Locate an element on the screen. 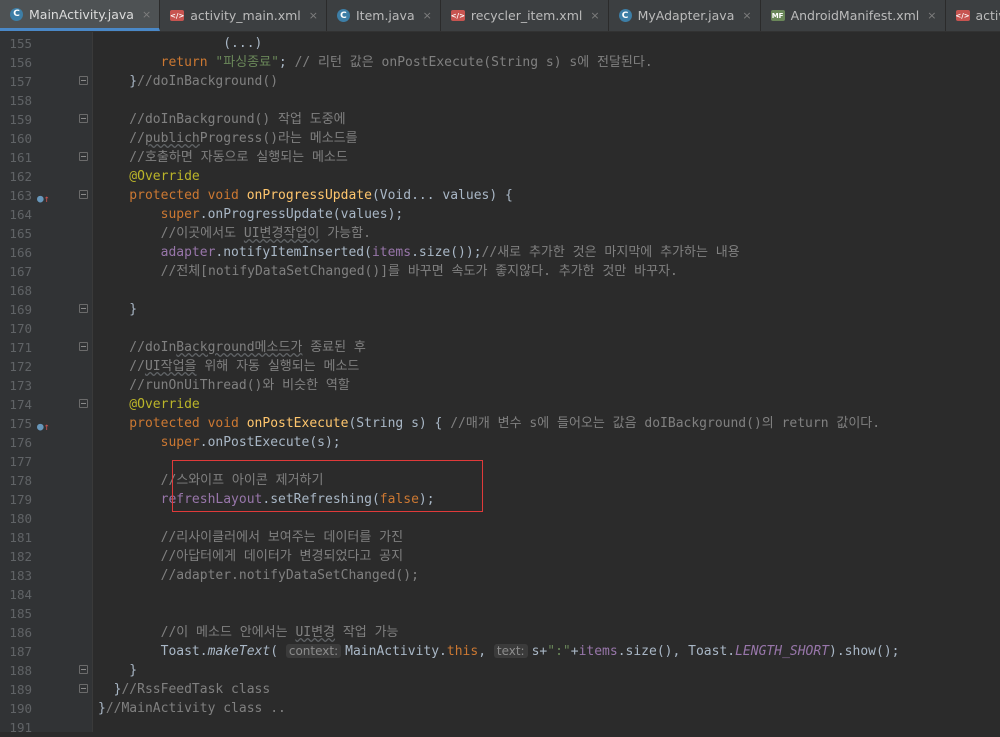  line-number: 156 is located at coordinates (19, 62).